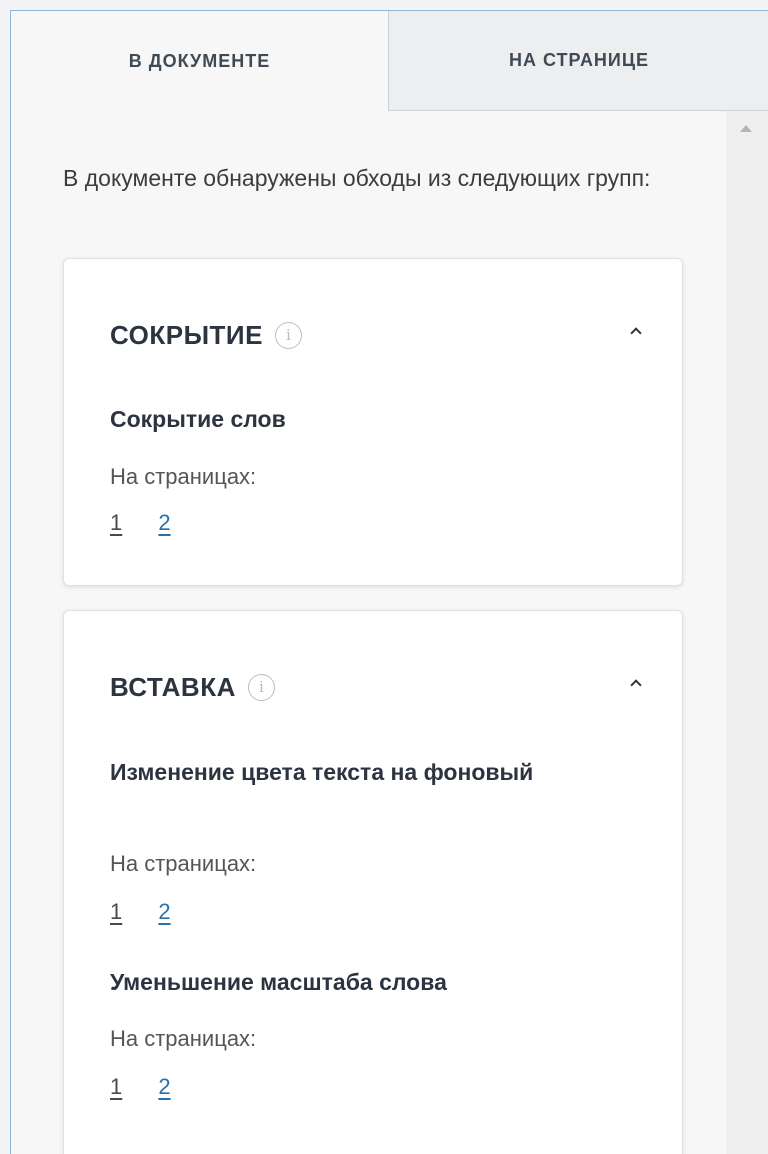  What do you see at coordinates (322, 772) in the screenshot?
I see `bypass-title: Изменение цвета текста на фоновый` at bounding box center [322, 772].